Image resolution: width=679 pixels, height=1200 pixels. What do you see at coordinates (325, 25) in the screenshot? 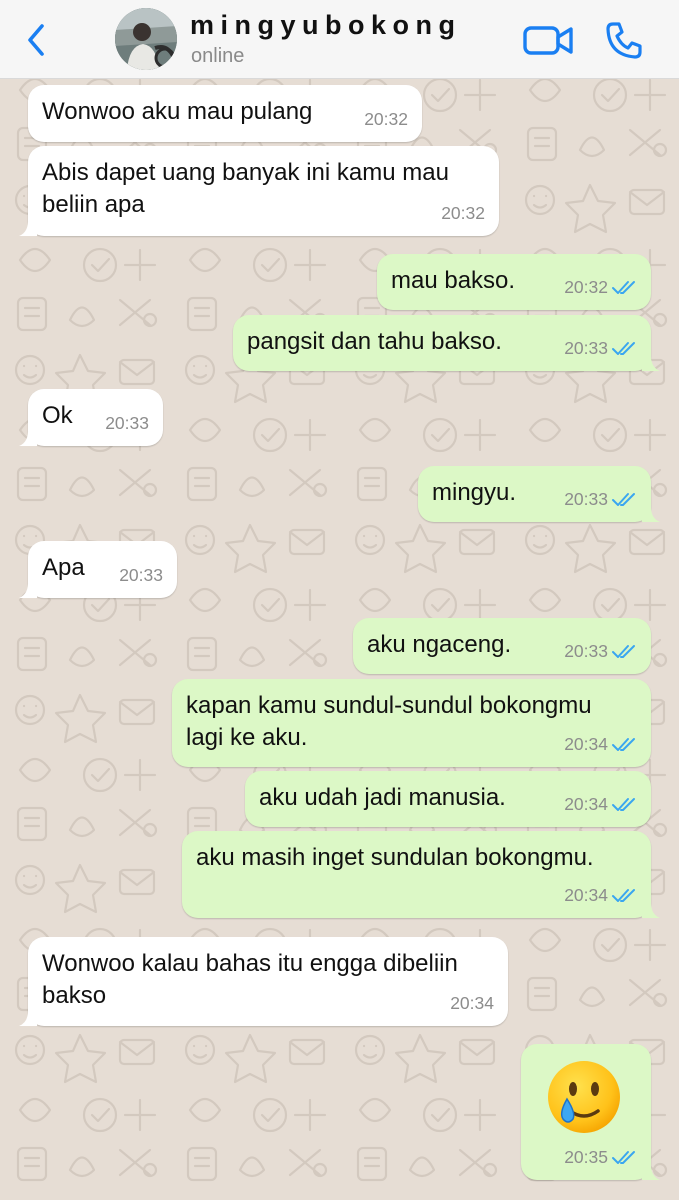
I see `contact-name: mingyubokong` at bounding box center [325, 25].